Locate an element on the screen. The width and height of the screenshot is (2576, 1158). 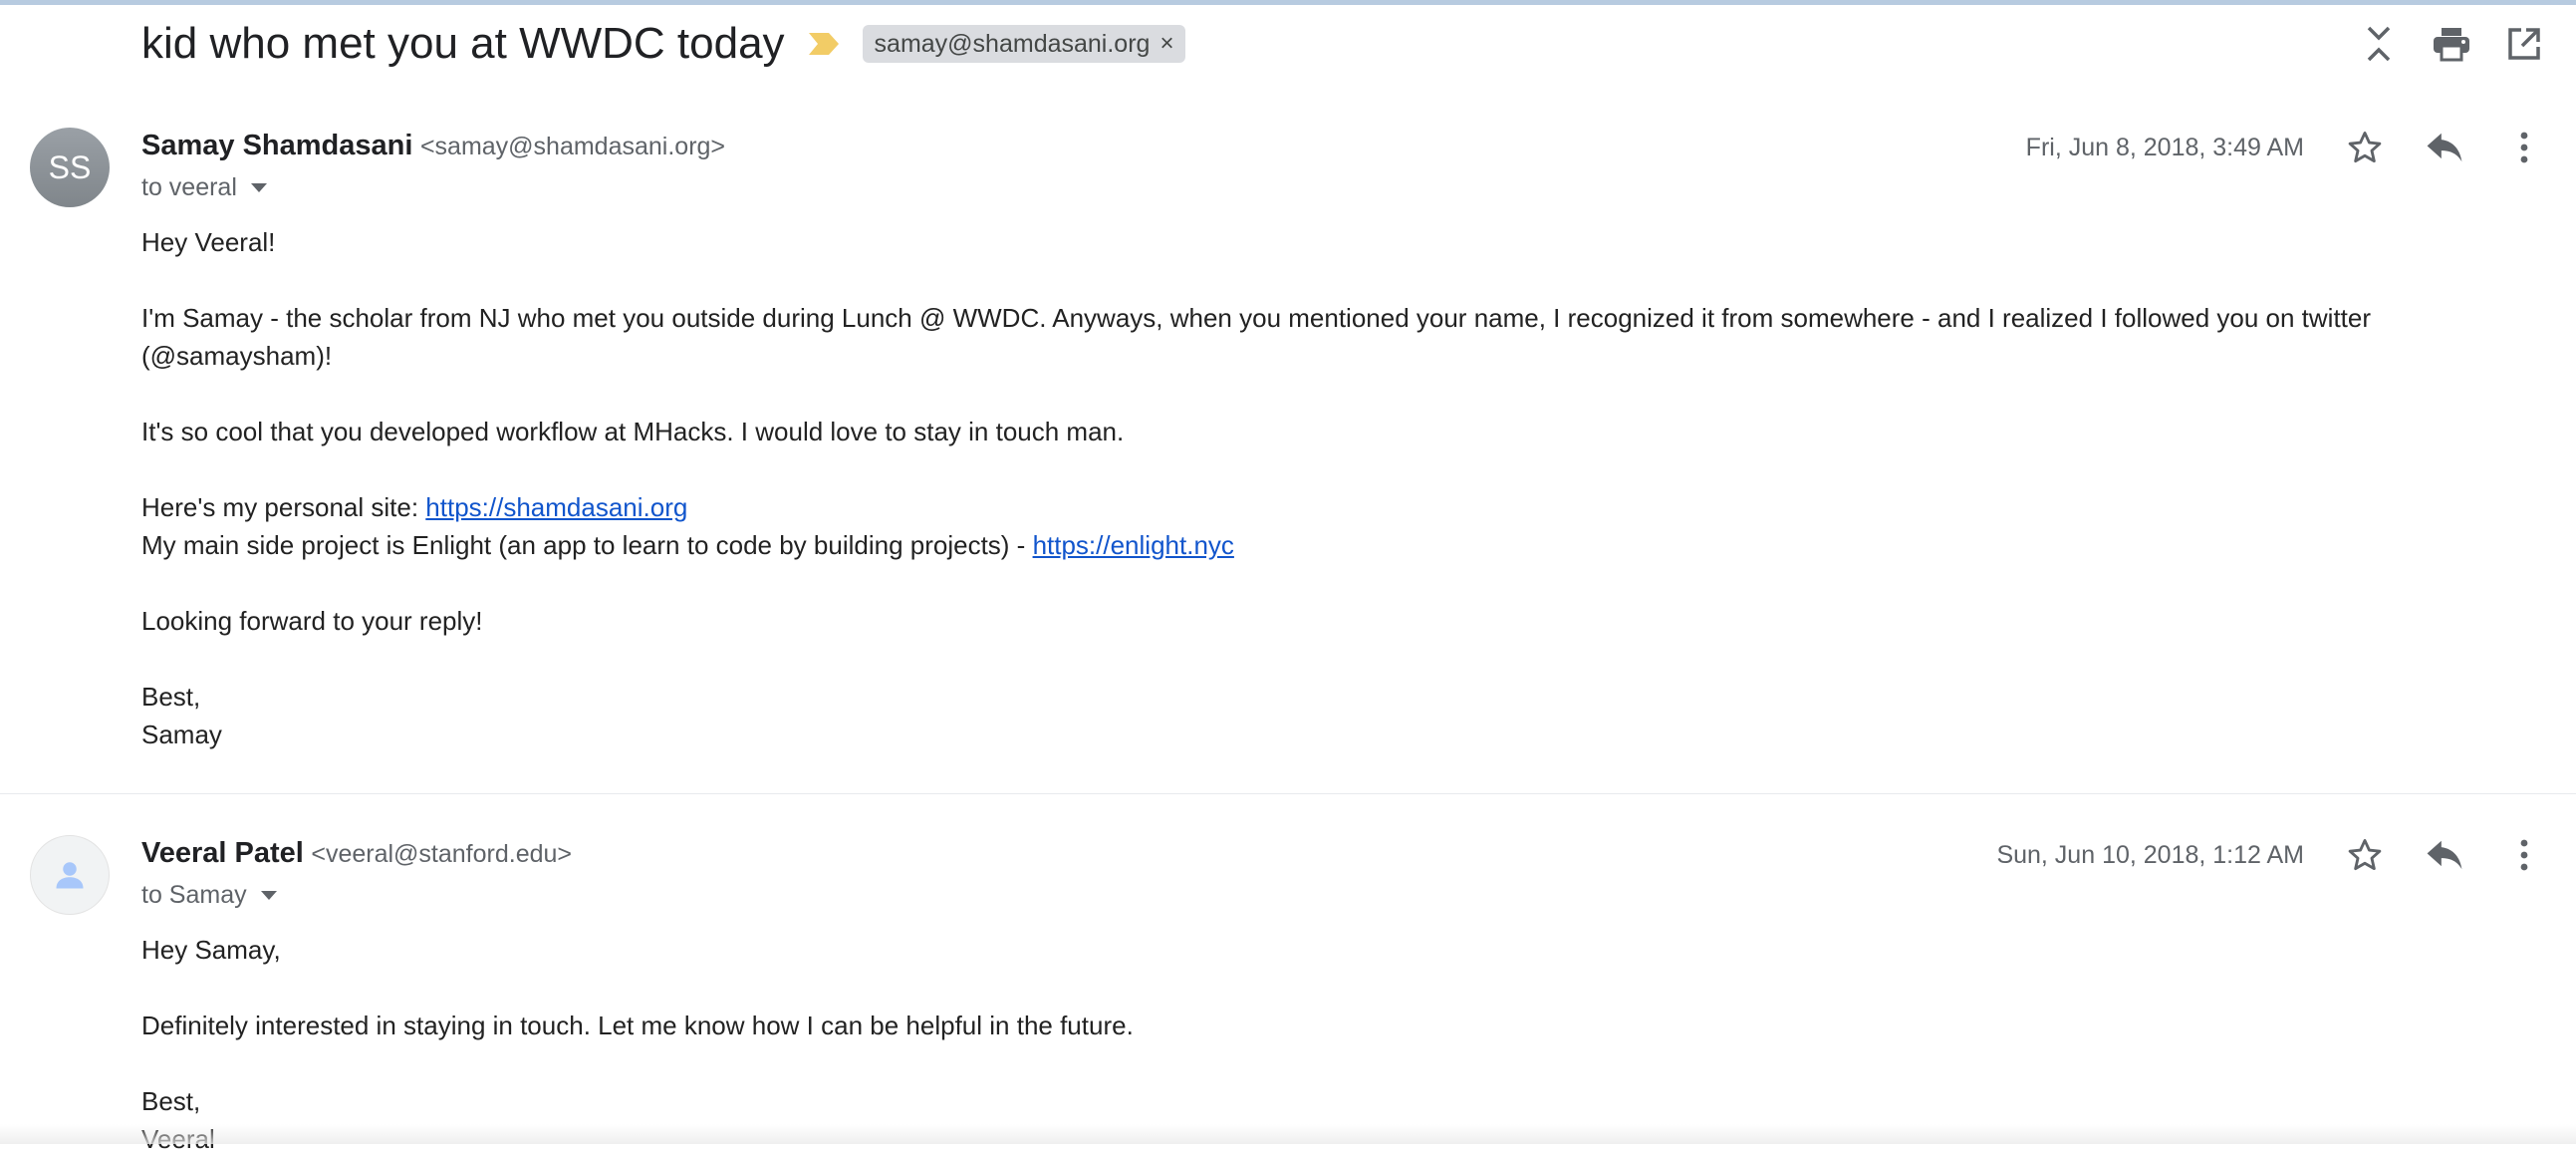
sender-email: <veeral@stanford.edu> is located at coordinates (442, 854).